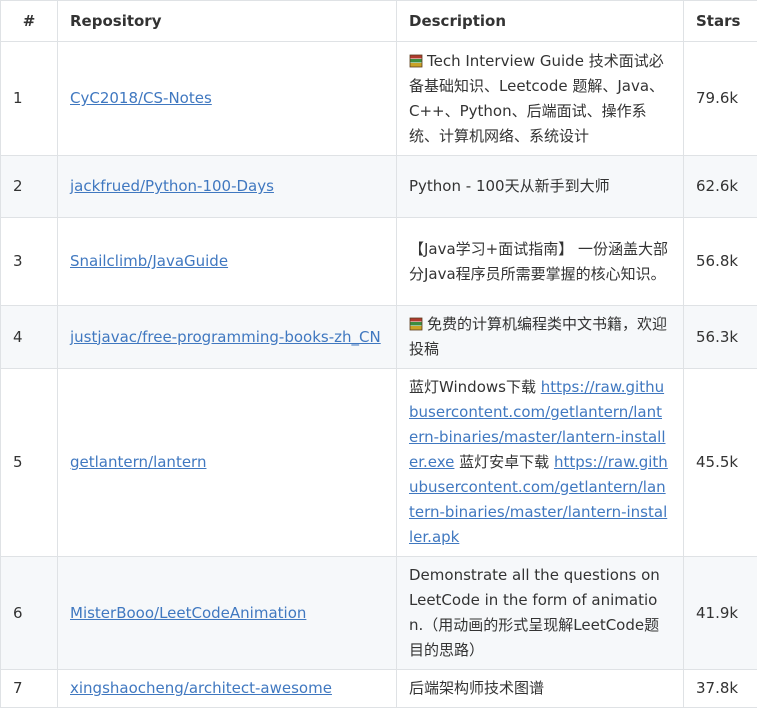 This screenshot has height=711, width=757. I want to click on stars-cell: 37.8k, so click(720, 688).